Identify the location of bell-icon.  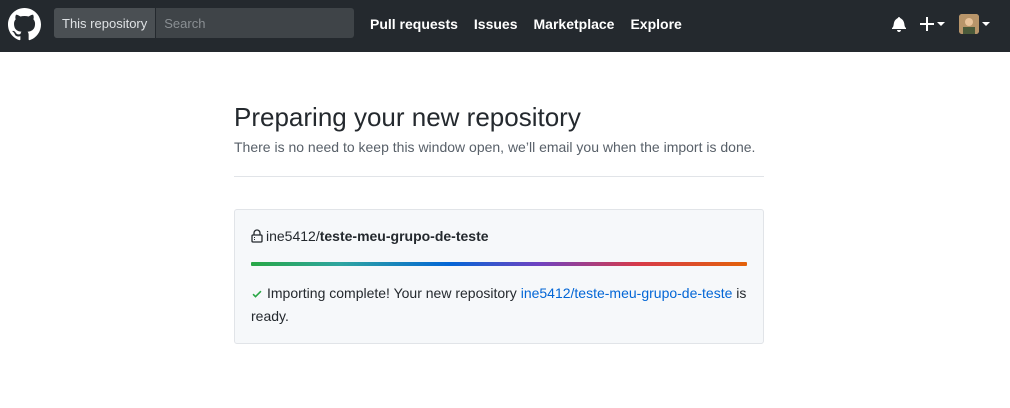
(899, 24).